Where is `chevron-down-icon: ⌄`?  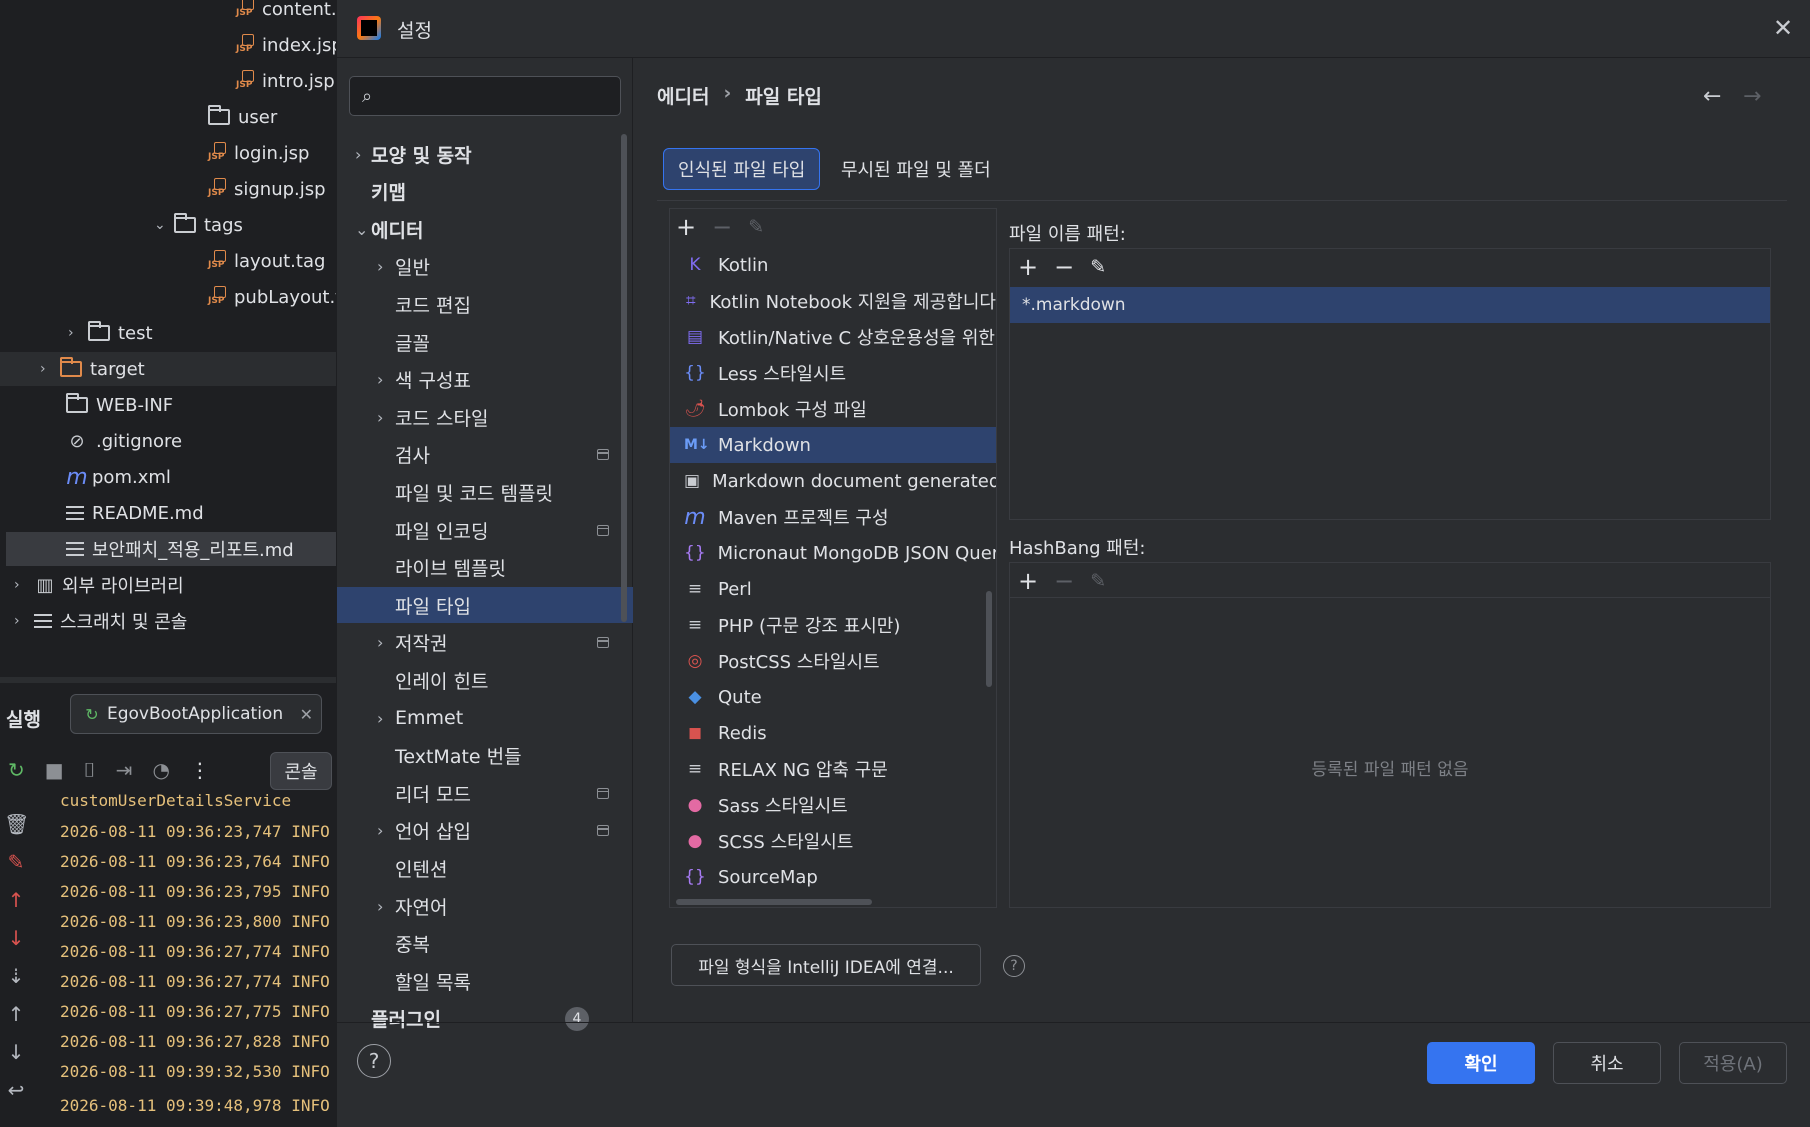
chevron-down-icon: ⌄ is located at coordinates (164, 225).